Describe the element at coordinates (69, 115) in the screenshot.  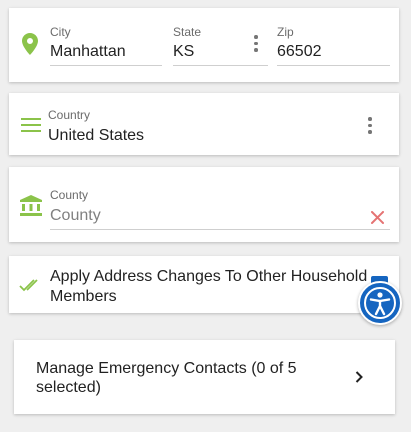
I see `country-label: Country` at that location.